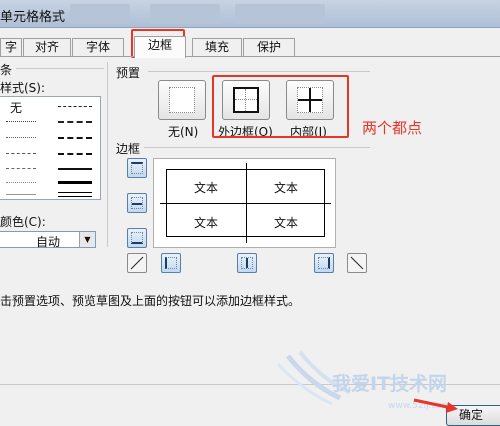 Image resolution: width=500 pixels, height=426 pixels. I want to click on window-title: 单元格格式, so click(33, 17).